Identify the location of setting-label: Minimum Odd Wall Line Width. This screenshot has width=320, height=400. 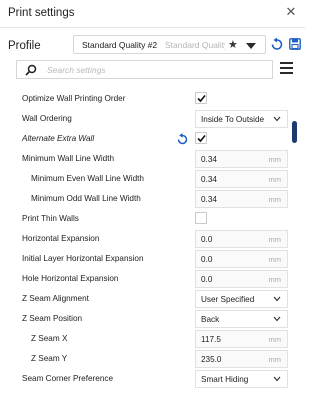
(86, 198).